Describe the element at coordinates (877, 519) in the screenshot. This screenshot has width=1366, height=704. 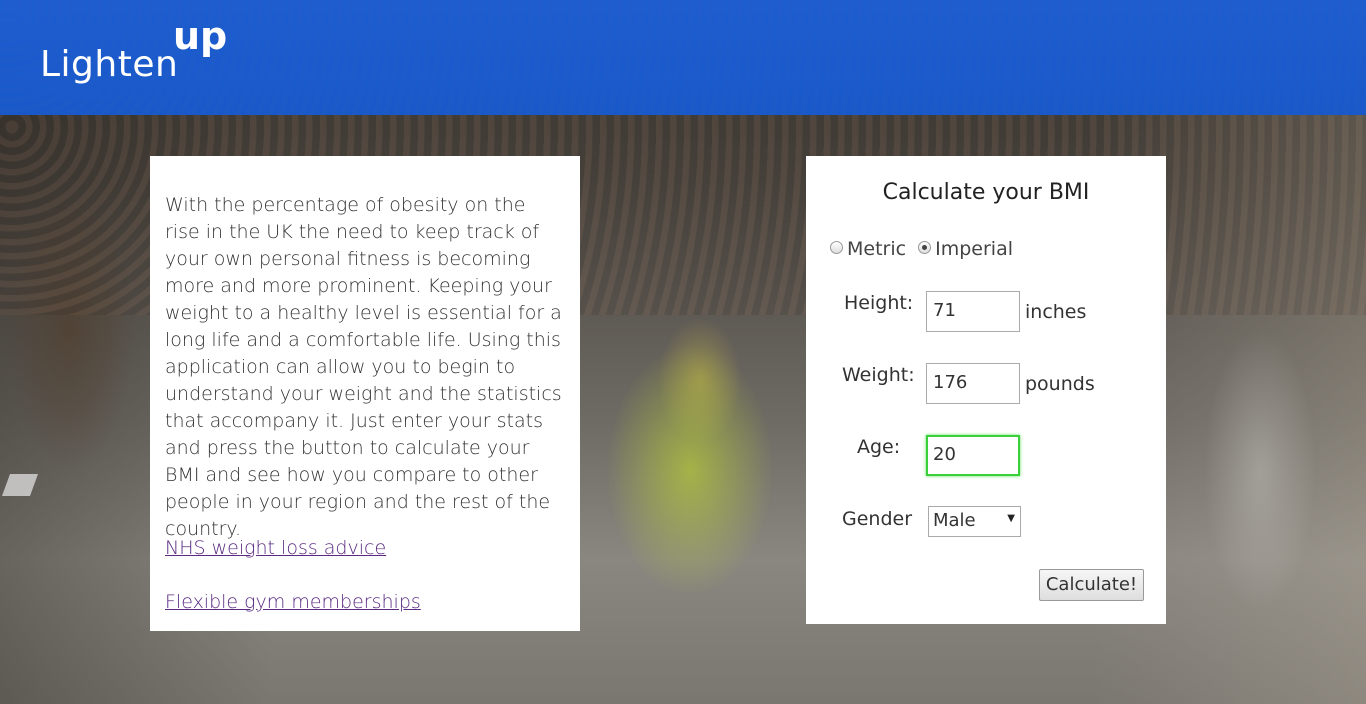
I see `gender-label: Gender` at that location.